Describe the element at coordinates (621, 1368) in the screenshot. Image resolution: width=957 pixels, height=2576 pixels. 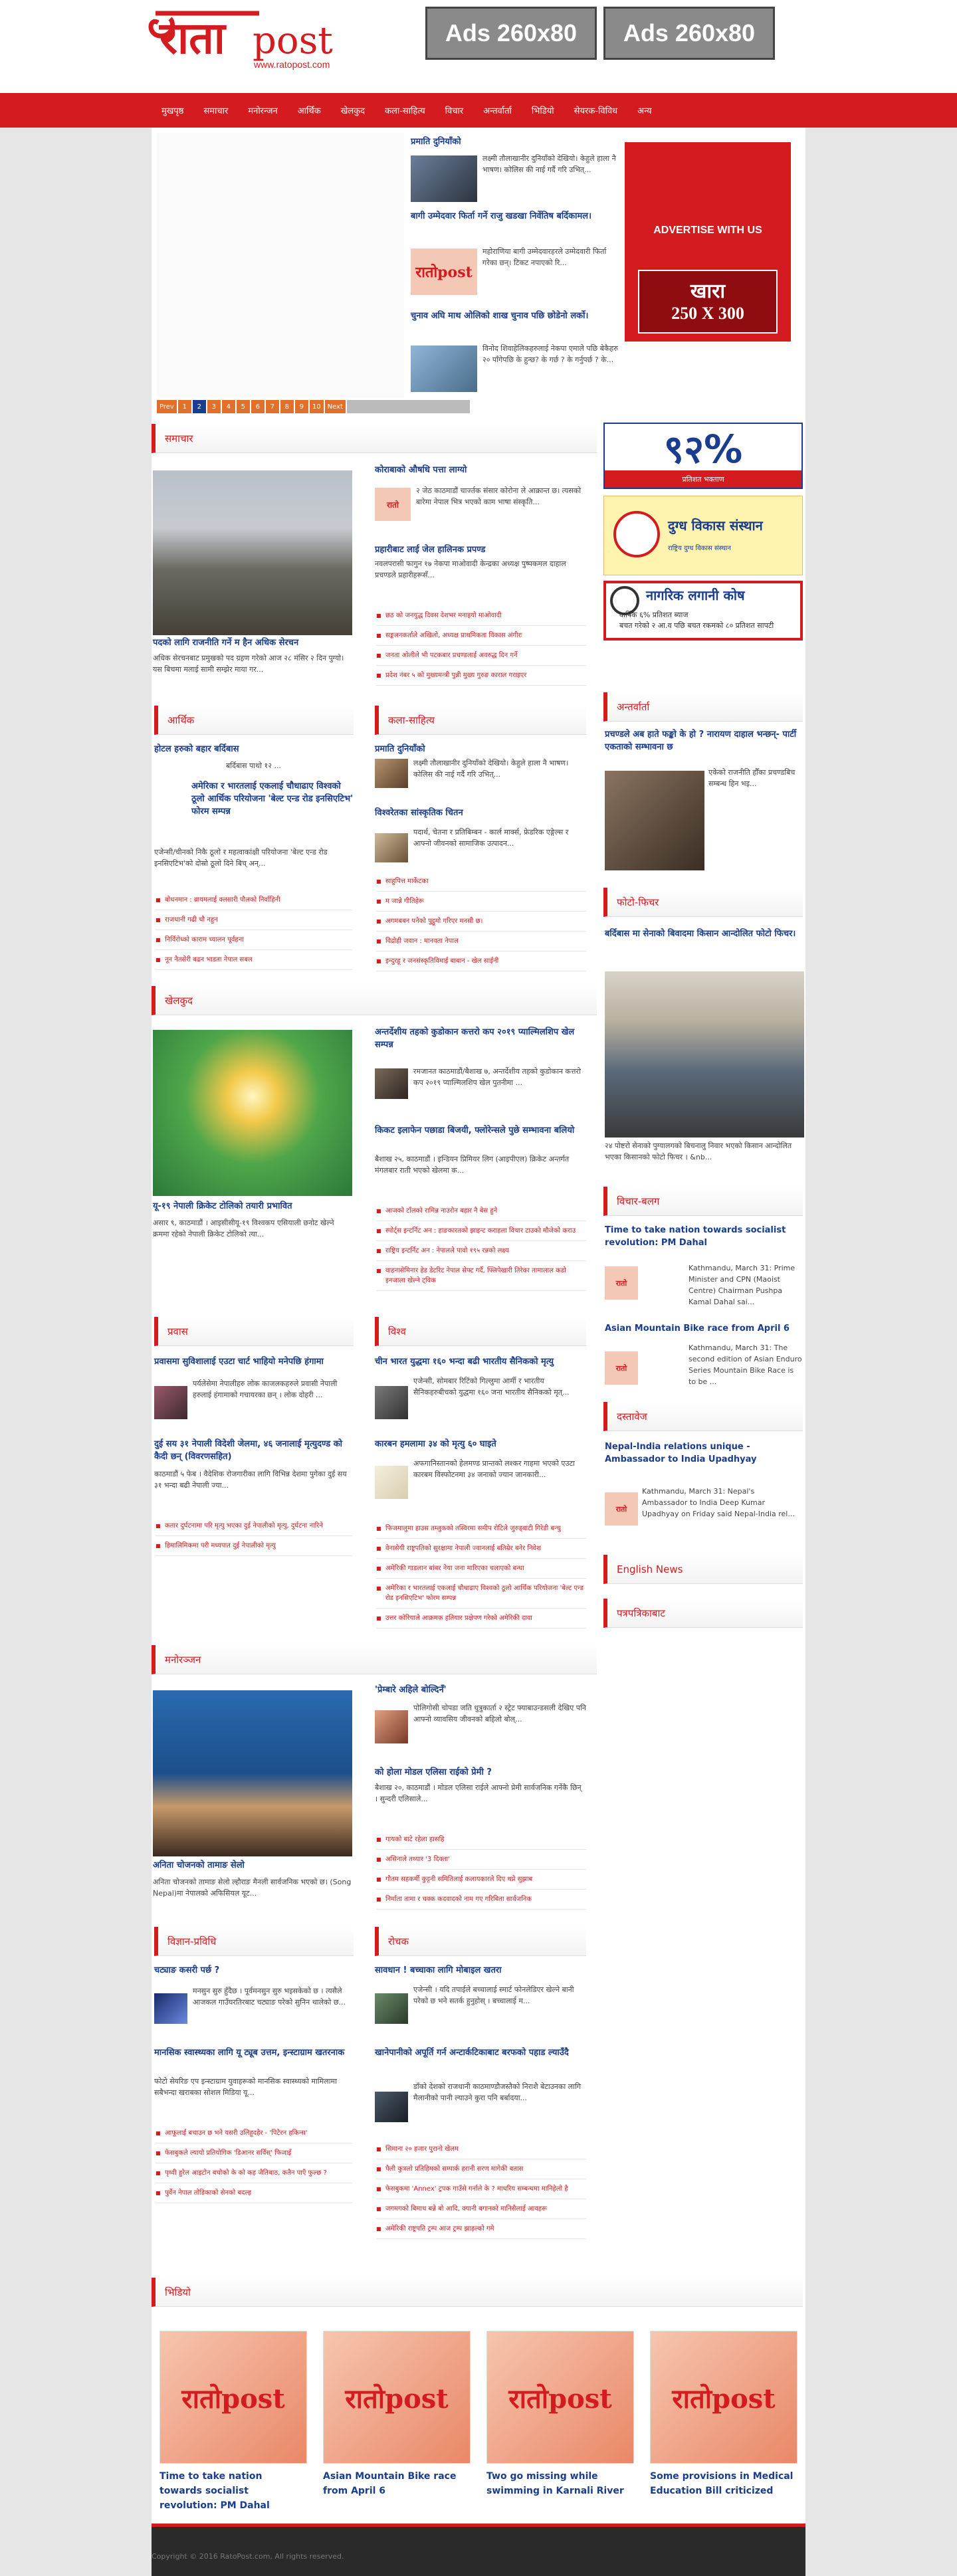
I see `bichar-item2-thumb: रातो` at that location.